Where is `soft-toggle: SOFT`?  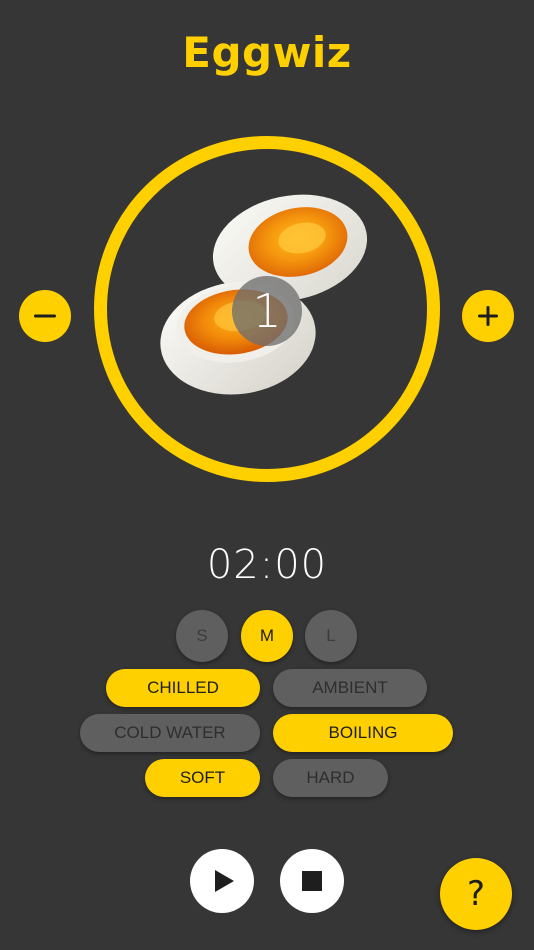
soft-toggle: SOFT is located at coordinates (202, 778).